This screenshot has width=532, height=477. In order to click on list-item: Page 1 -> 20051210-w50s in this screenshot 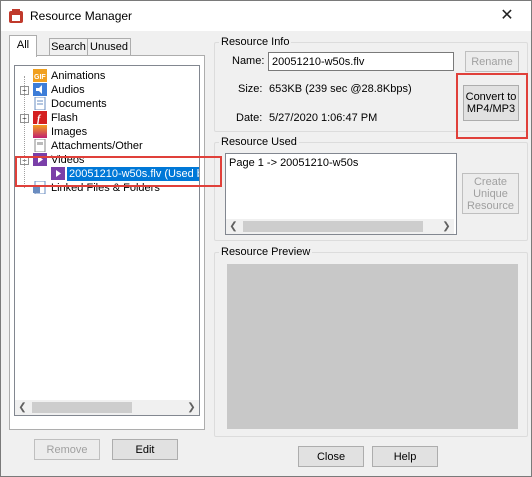, I will do `click(293, 163)`.